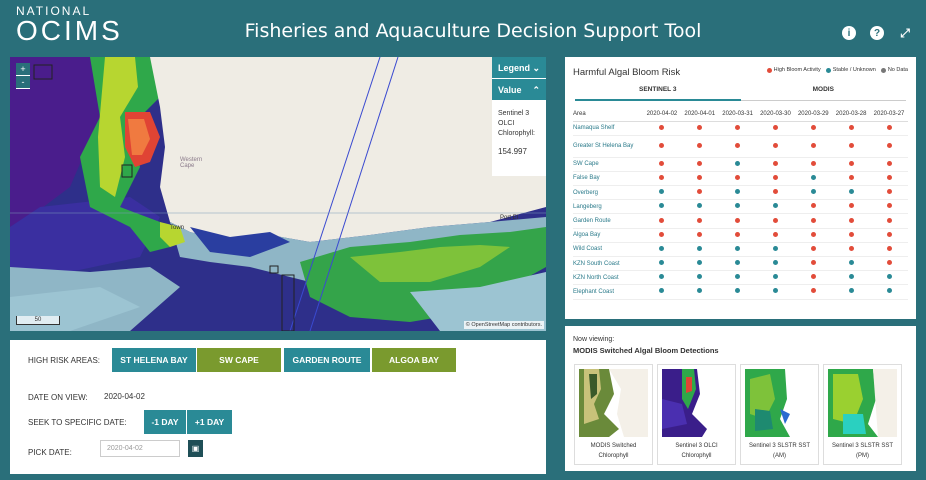 The height and width of the screenshot is (480, 926). I want to click on legend-high: High Bloom Activity, so click(797, 70).